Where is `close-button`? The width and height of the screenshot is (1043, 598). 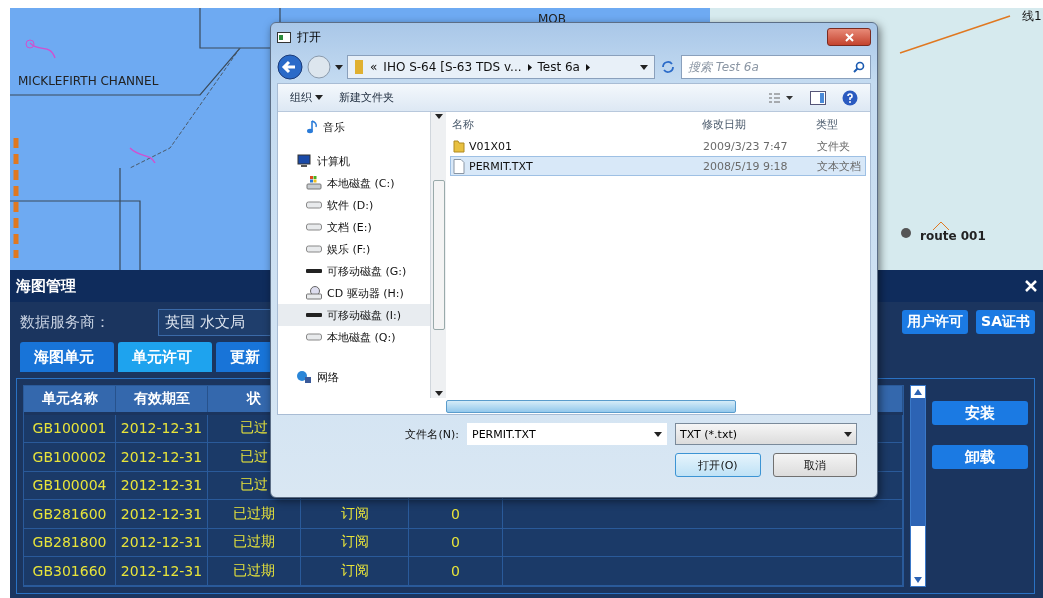
close-button is located at coordinates (849, 37).